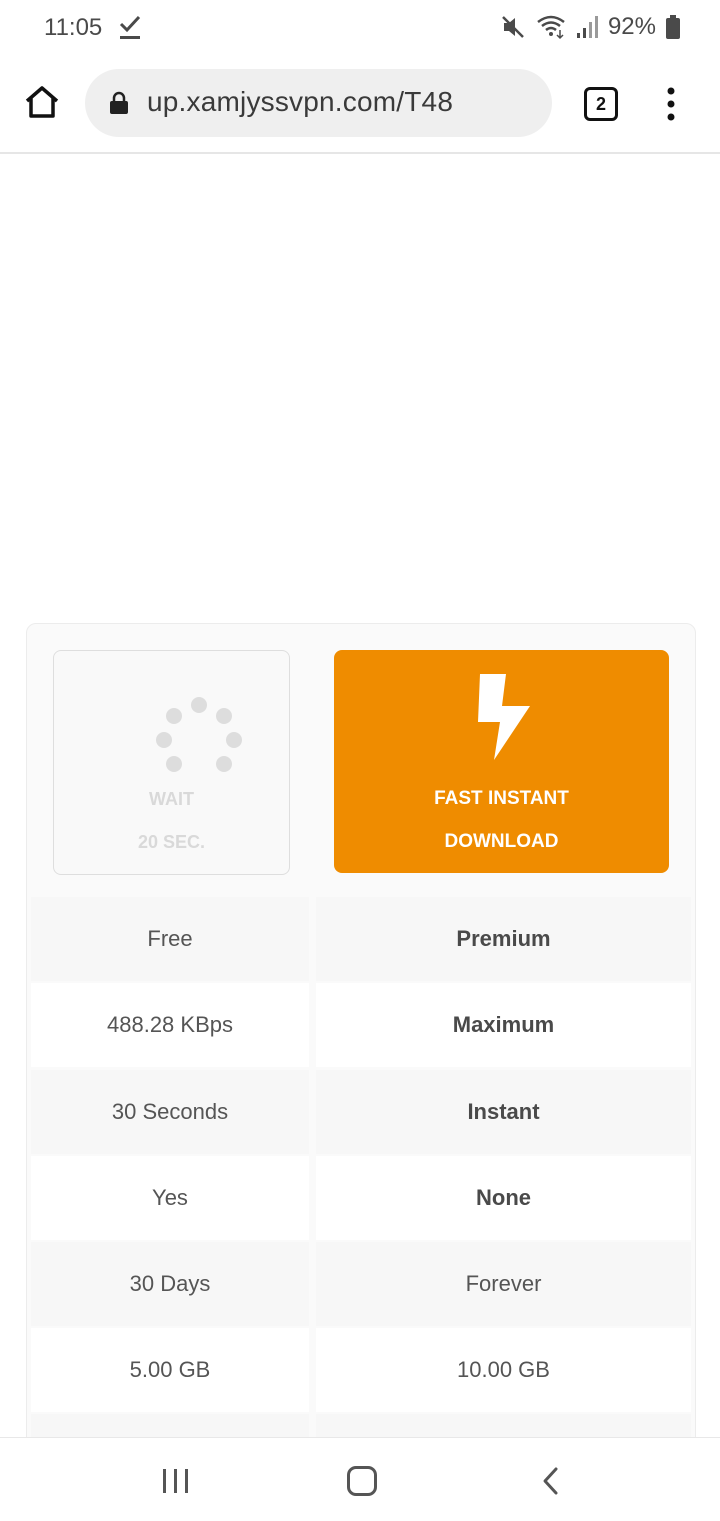 This screenshot has height=1521, width=720. What do you see at coordinates (170, 939) in the screenshot?
I see `free-column-cell: Free` at bounding box center [170, 939].